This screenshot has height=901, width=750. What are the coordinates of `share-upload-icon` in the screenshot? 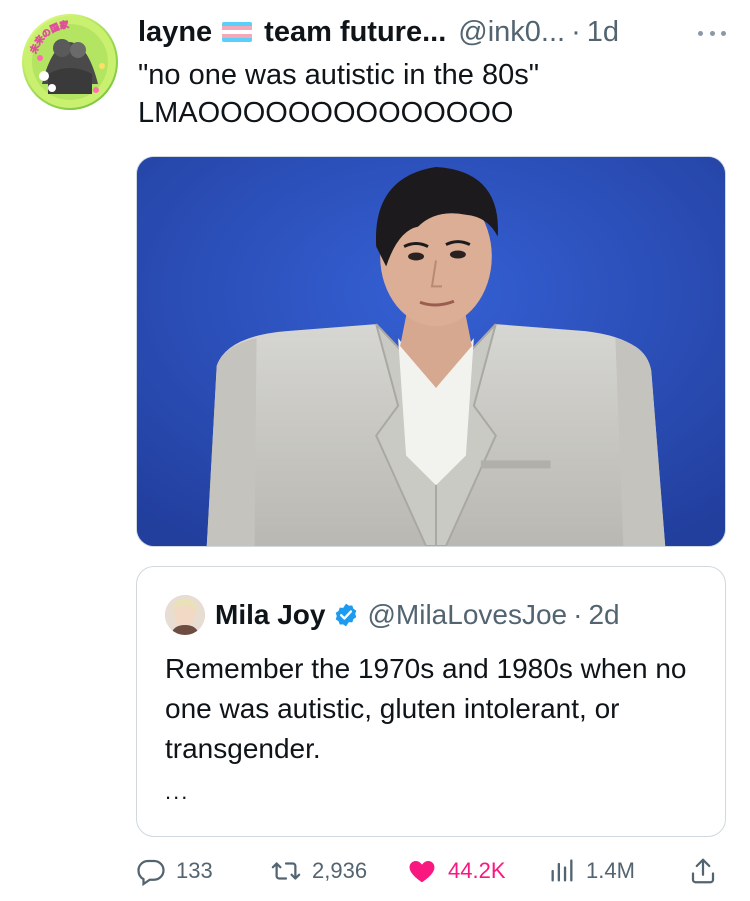 It's located at (703, 871).